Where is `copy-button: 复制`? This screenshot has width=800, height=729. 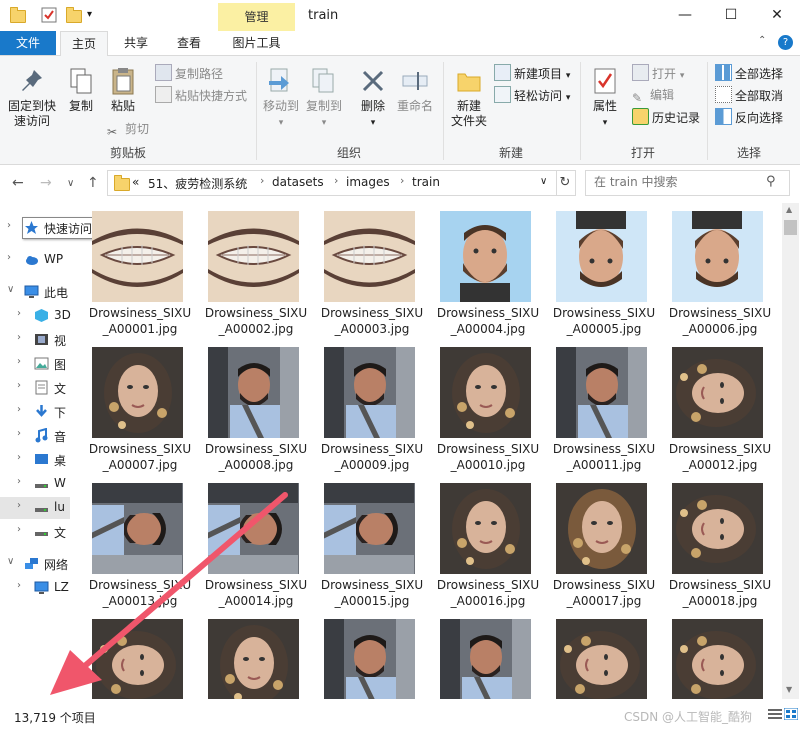 copy-button: 复制 is located at coordinates (81, 90).